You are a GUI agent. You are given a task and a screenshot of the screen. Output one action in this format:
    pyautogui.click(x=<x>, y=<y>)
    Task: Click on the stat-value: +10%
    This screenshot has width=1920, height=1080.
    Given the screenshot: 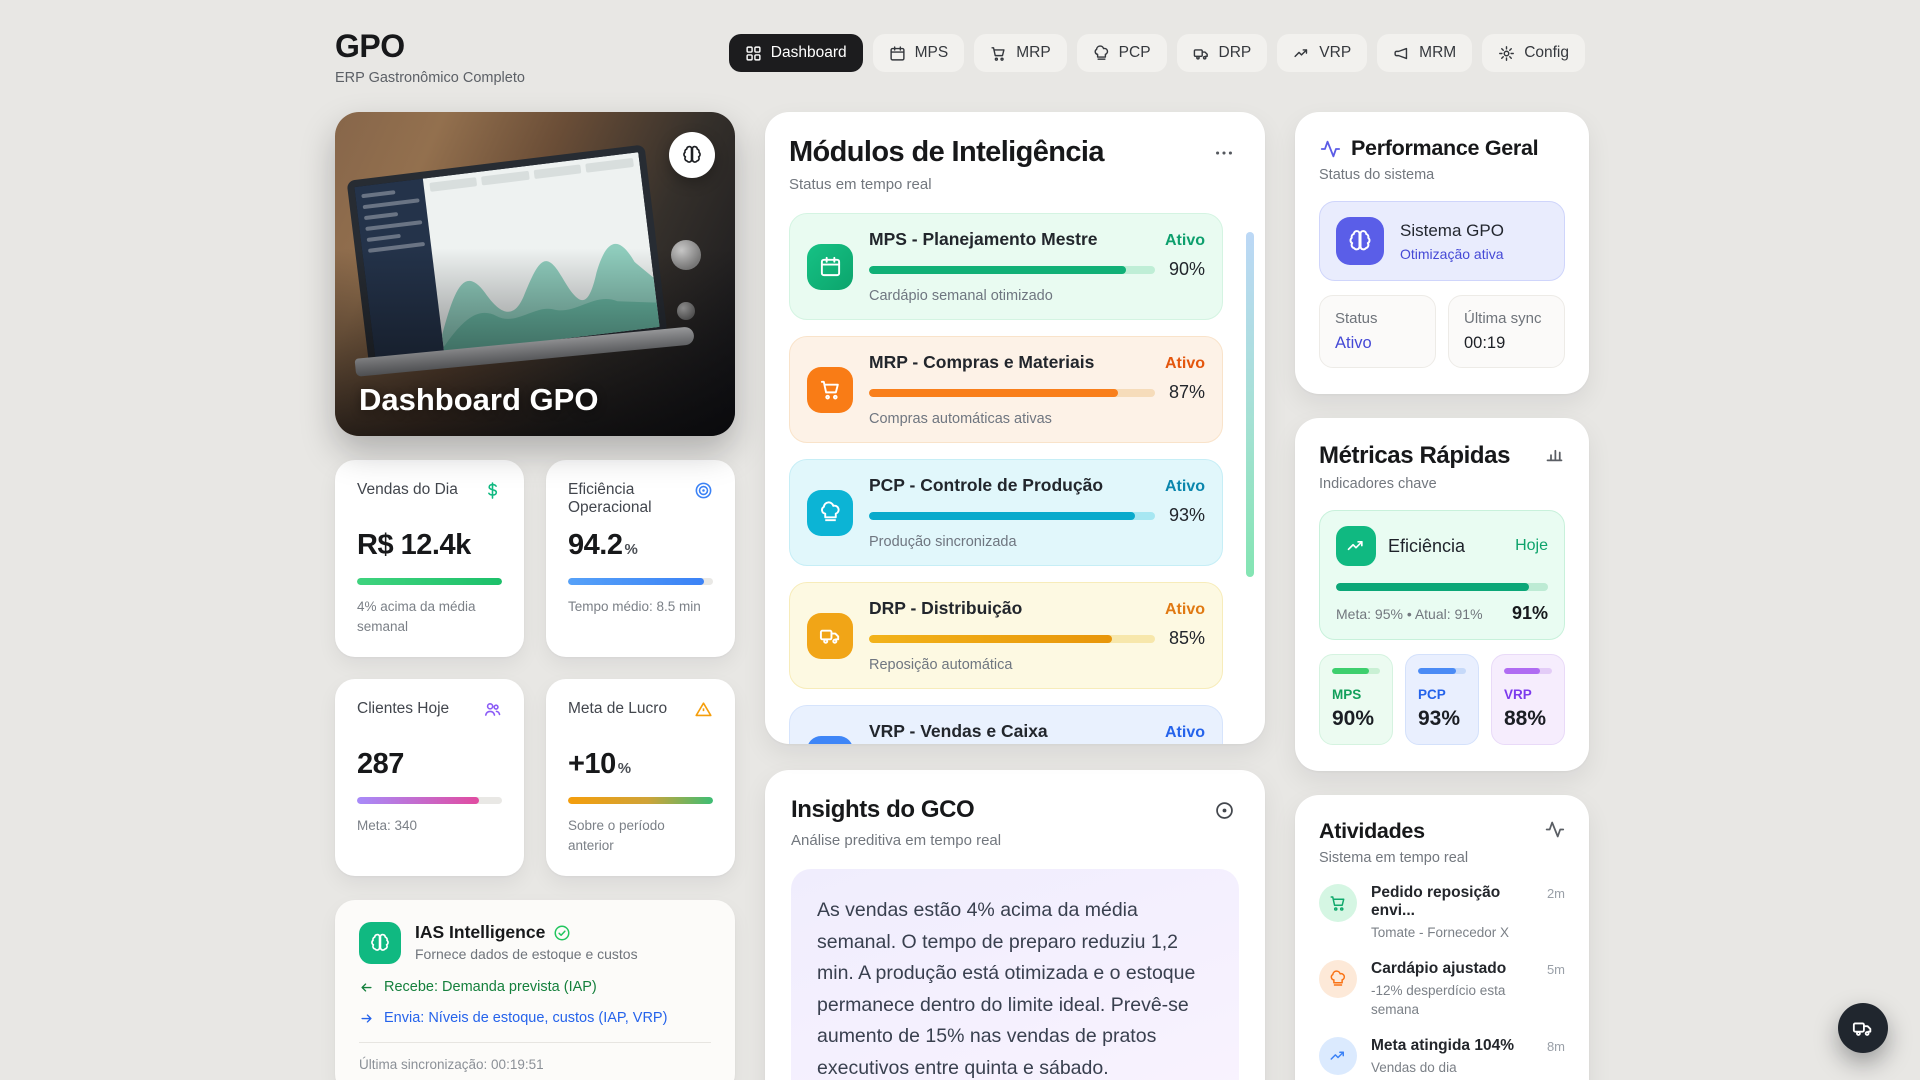 What is the action you would take?
    pyautogui.click(x=599, y=764)
    